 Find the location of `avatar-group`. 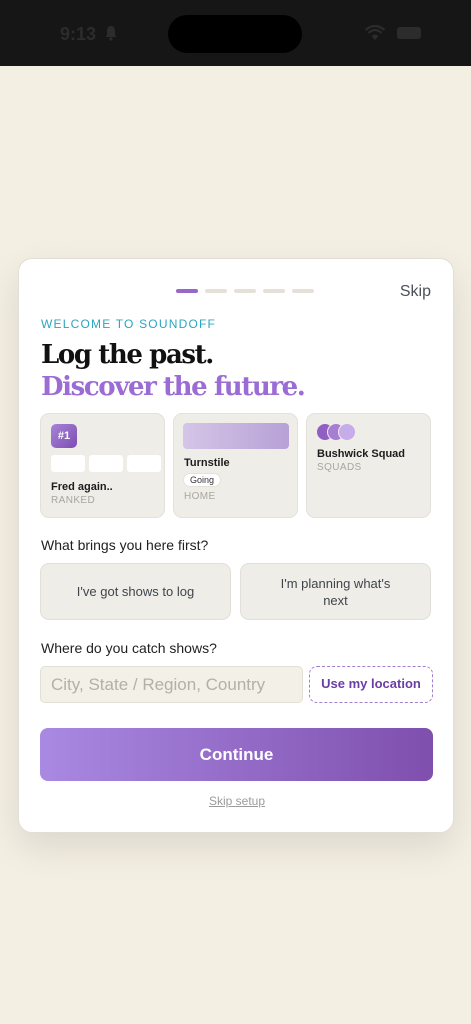

avatar-group is located at coordinates (336, 432).